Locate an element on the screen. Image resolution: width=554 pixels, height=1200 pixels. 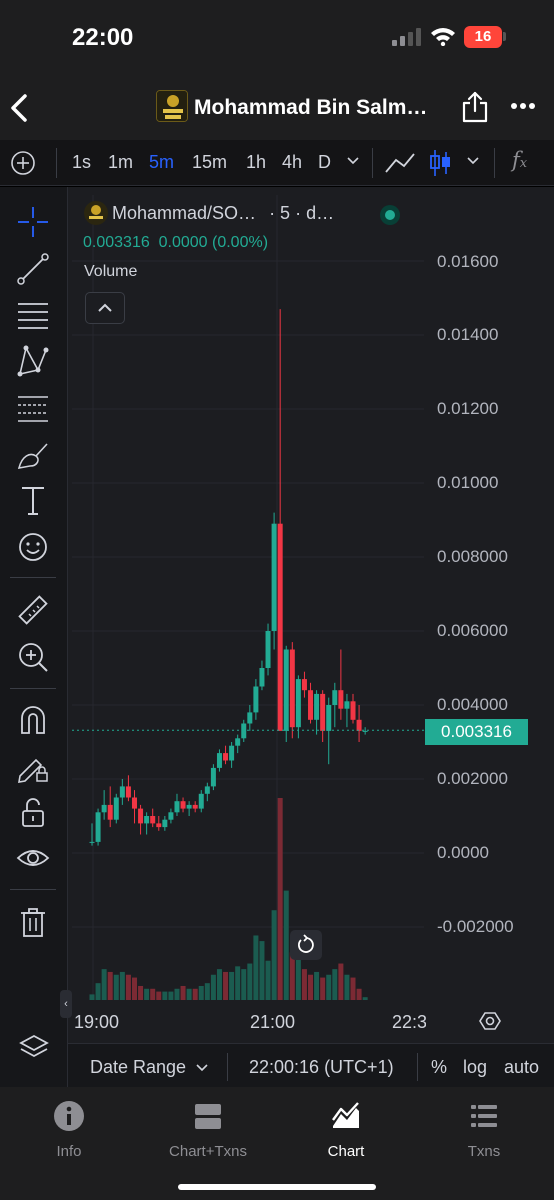
timeframe-5m: 5m is located at coordinates (161, 162).